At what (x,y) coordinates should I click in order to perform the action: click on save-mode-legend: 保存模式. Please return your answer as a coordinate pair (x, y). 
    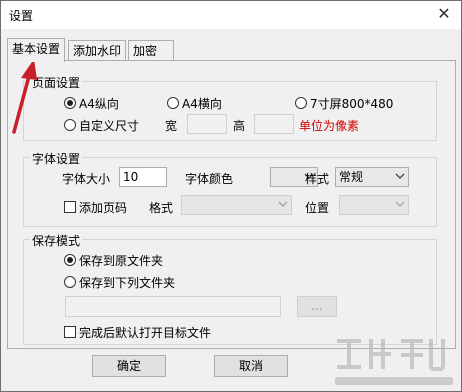
    Looking at the image, I should click on (56, 240).